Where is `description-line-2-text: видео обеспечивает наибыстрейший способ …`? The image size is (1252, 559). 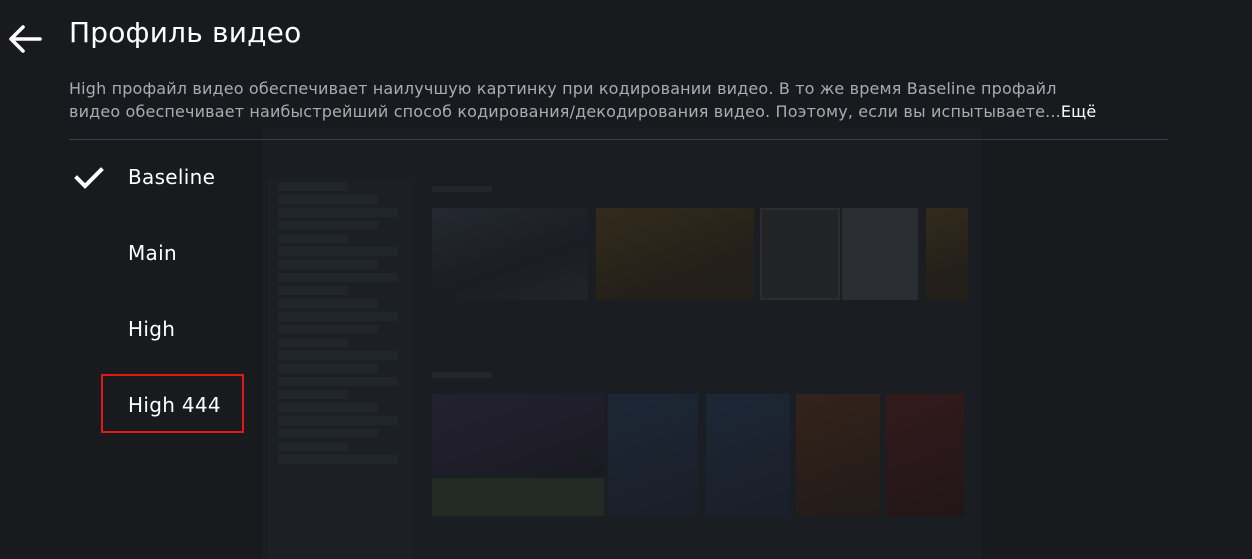
description-line-2-text: видео обеспечивает наибыстрейший способ … is located at coordinates (565, 111).